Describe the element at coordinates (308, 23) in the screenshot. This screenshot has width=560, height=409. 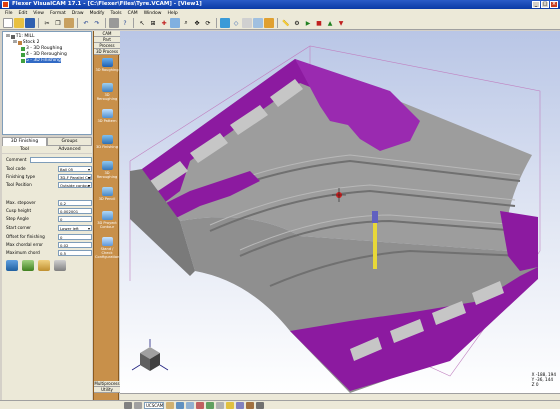
I see `simulate-icon: ▶` at that location.